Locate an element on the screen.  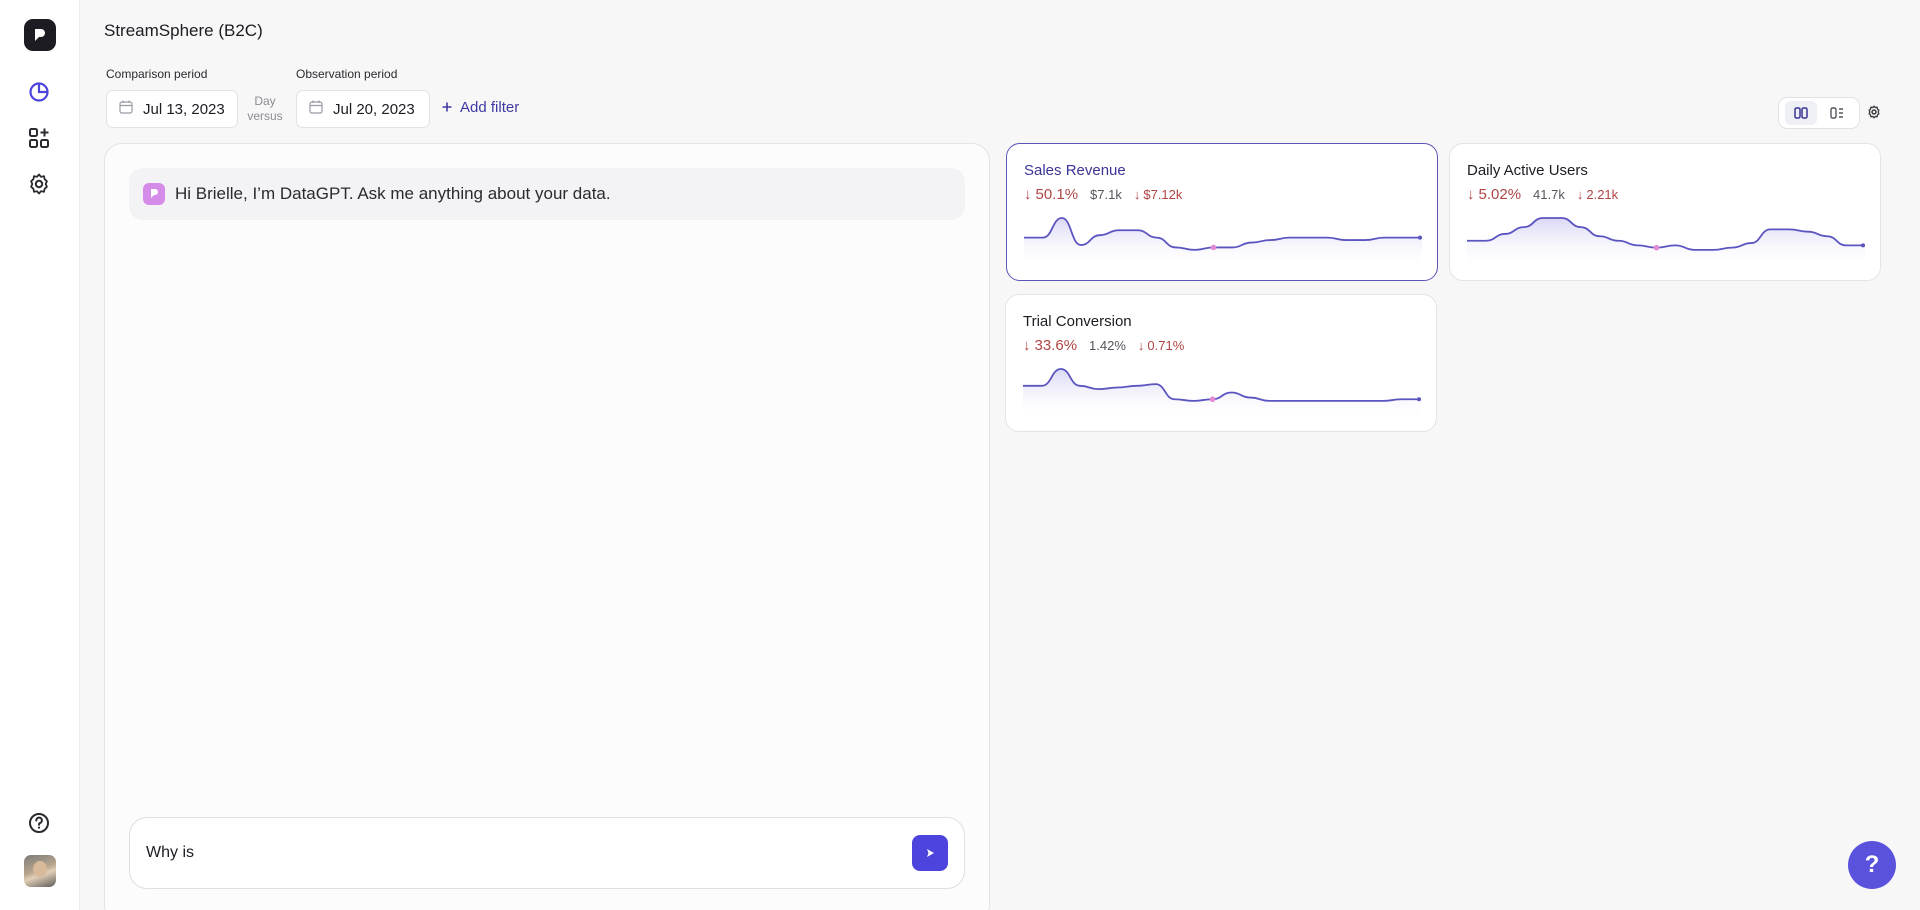
sales-revenue-sparkline is located at coordinates (1223, 243).